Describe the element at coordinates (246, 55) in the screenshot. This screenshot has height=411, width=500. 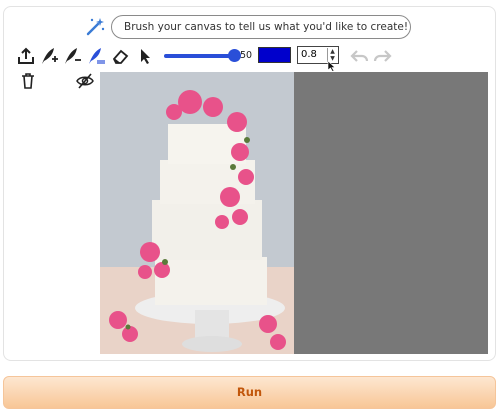
I see `brush-size-value: 50` at that location.